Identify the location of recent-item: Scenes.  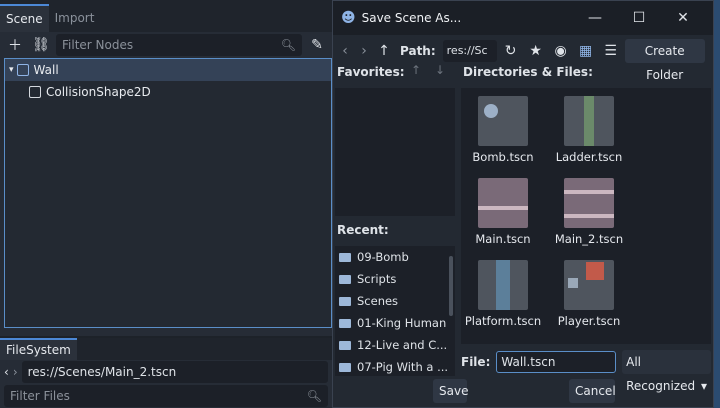
(395, 301).